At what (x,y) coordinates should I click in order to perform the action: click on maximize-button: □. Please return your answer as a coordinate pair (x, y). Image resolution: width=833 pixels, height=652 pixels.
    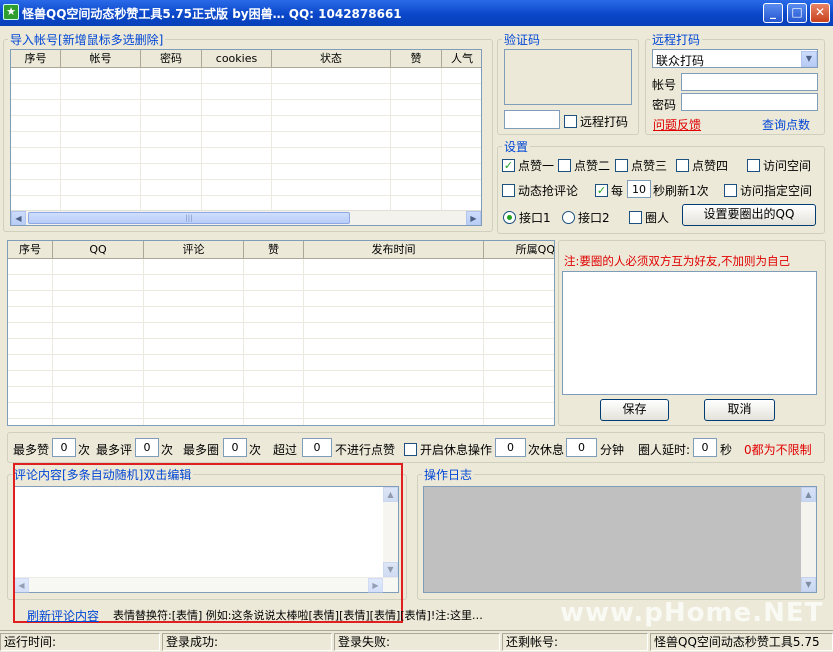
    Looking at the image, I should click on (797, 13).